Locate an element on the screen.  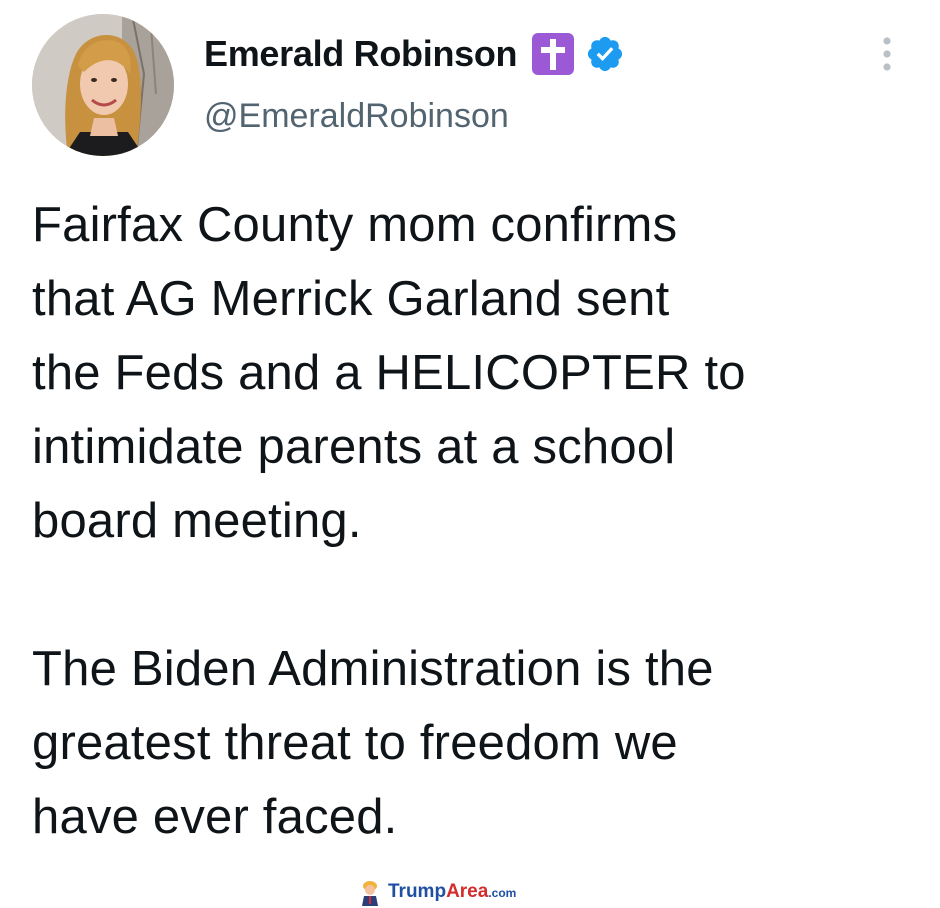
watermark-brand-trump: Trump is located at coordinates (417, 891).